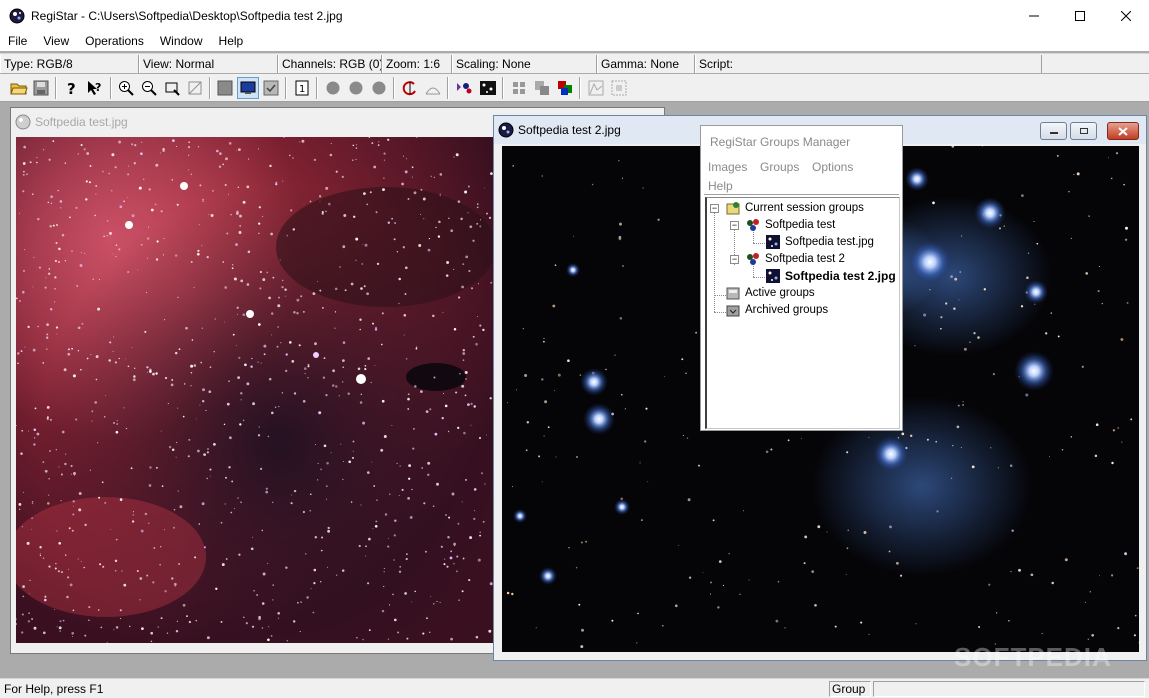 The width and height of the screenshot is (1149, 698). I want to click on curve-button, so click(433, 88).